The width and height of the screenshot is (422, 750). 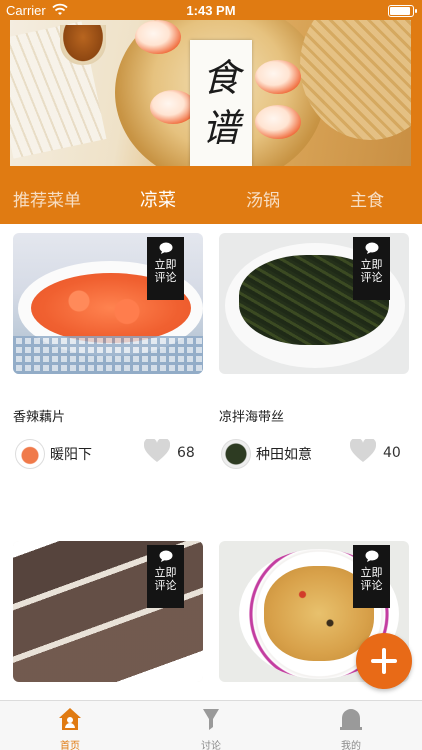 What do you see at coordinates (211, 745) in the screenshot?
I see `tab-discuss-label: 讨论` at bounding box center [211, 745].